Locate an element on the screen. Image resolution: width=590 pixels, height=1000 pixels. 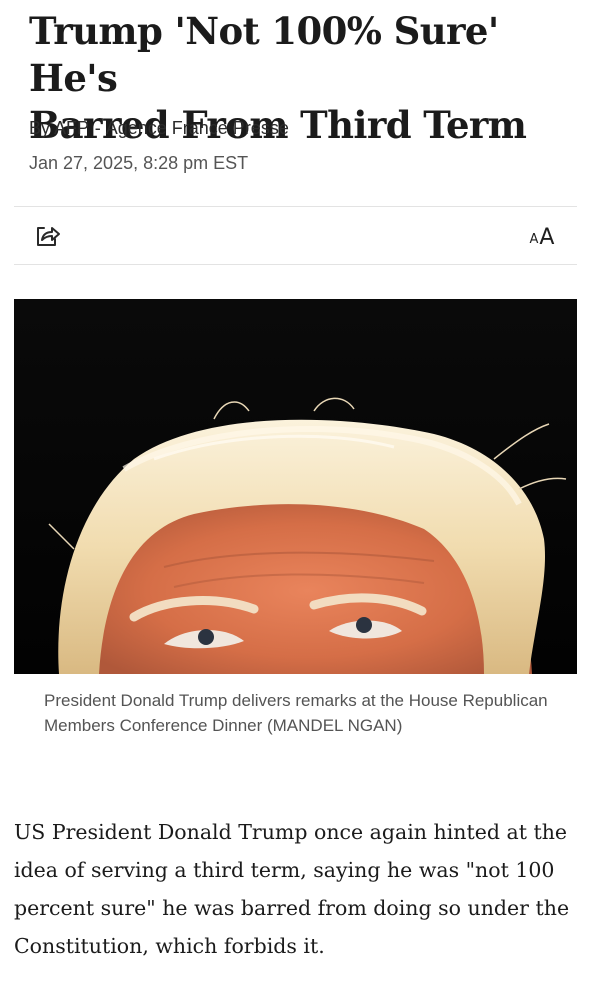
toolbar-divider-top is located at coordinates (295, 206).